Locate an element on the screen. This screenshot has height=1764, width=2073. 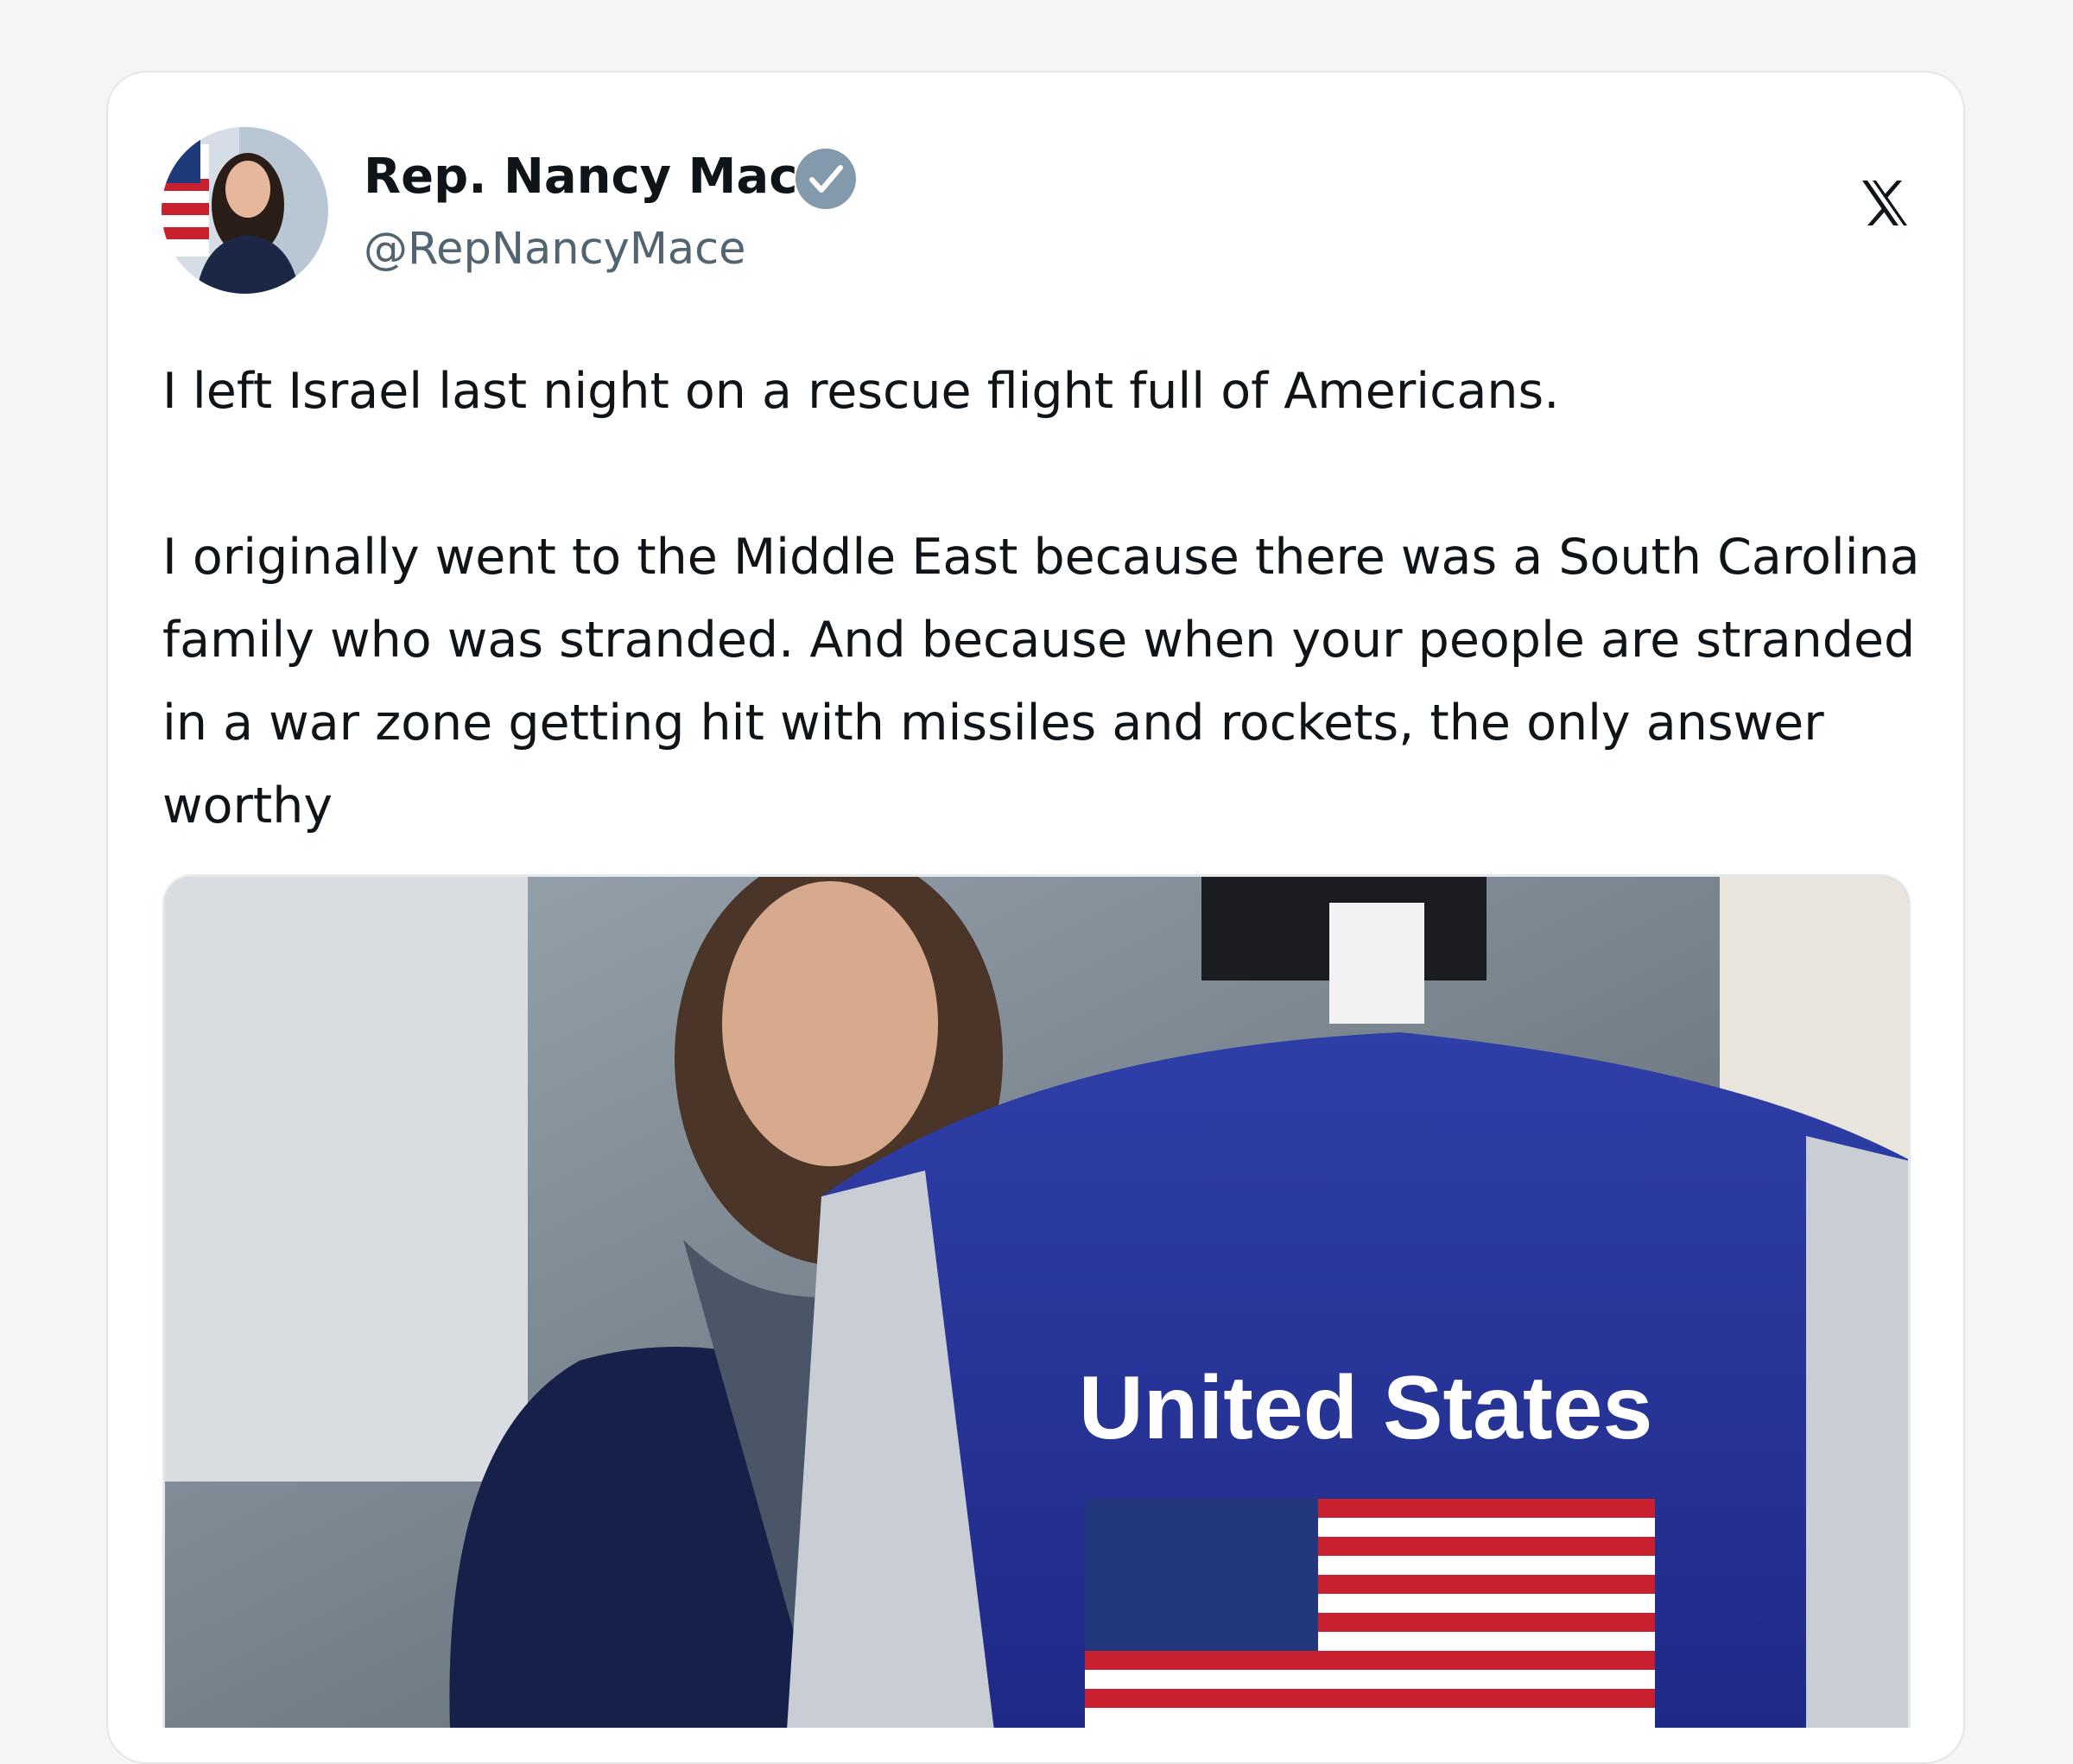
avatar is located at coordinates (245, 210).